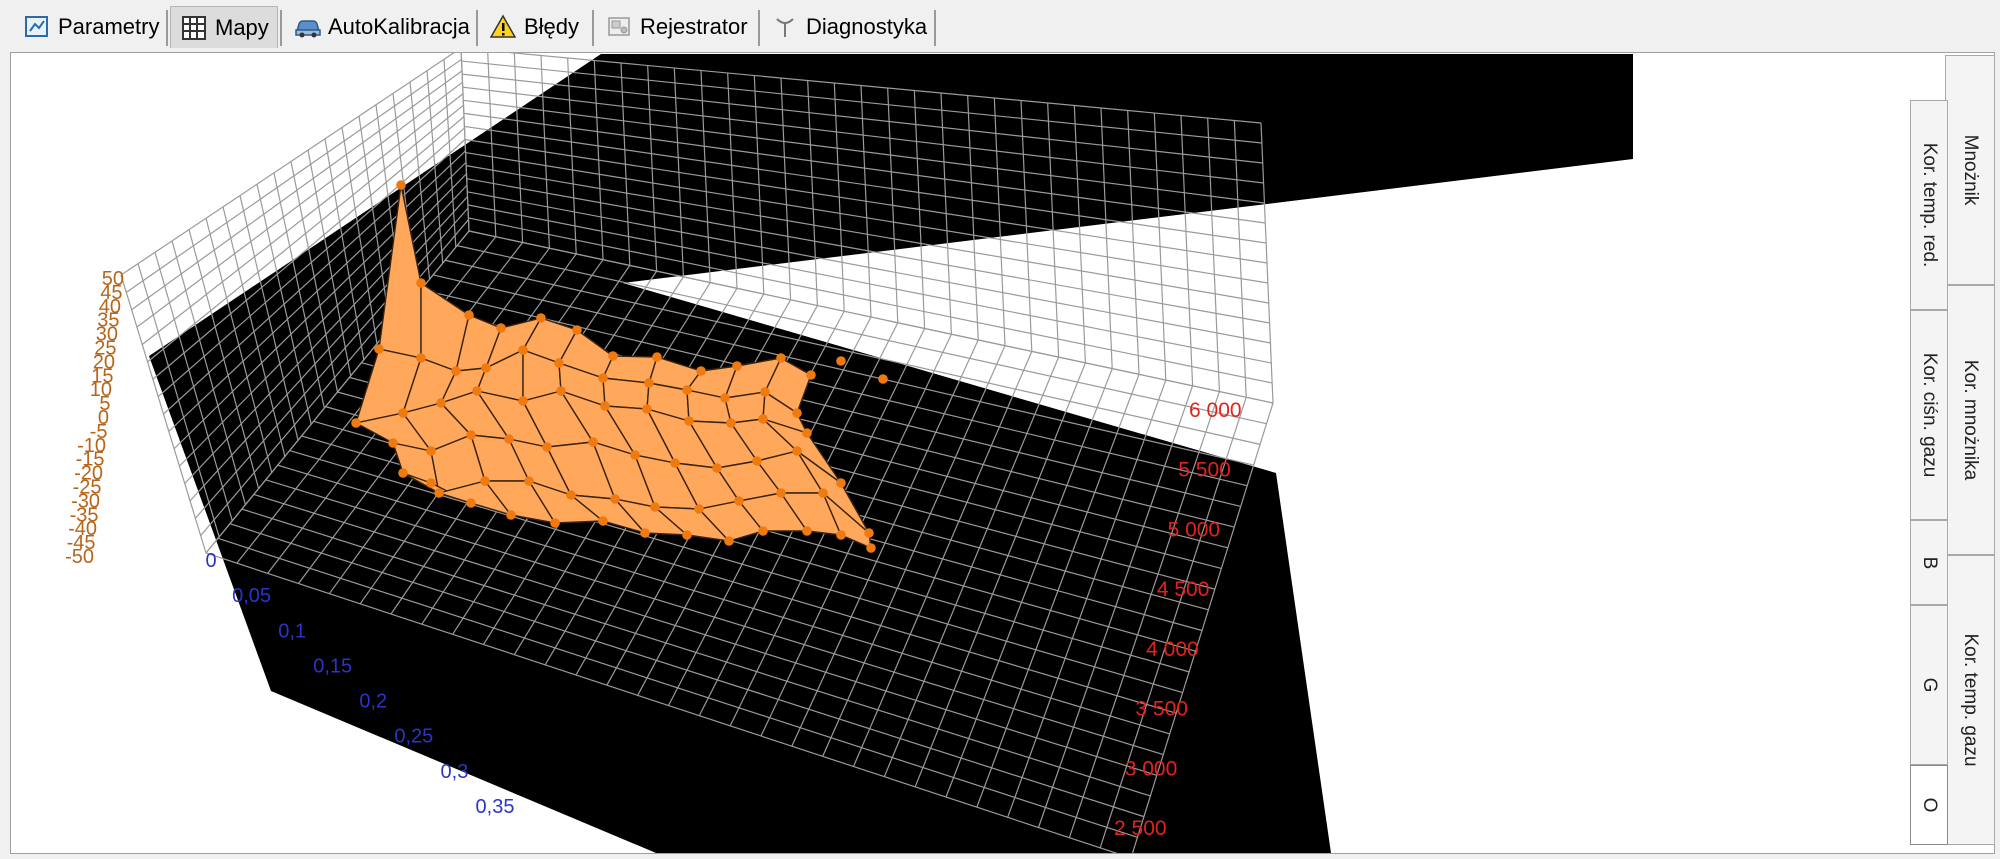 Image resolution: width=2000 pixels, height=859 pixels. I want to click on side-tab-b: B, so click(1929, 562).